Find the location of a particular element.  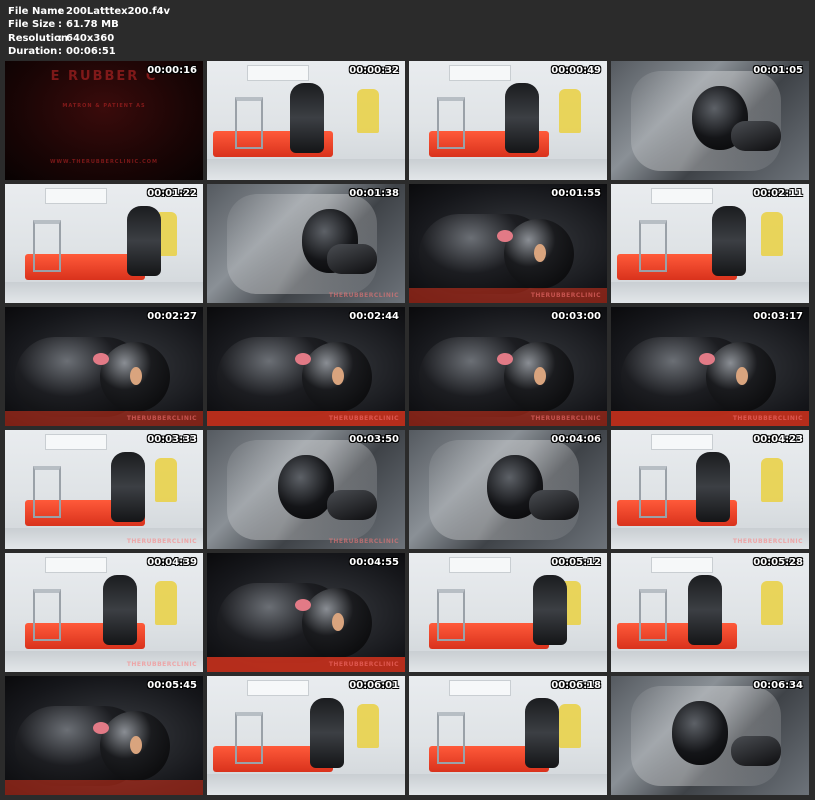

thumbnail: THERUBBERCLINIC 00:04:39 is located at coordinates (104, 612).